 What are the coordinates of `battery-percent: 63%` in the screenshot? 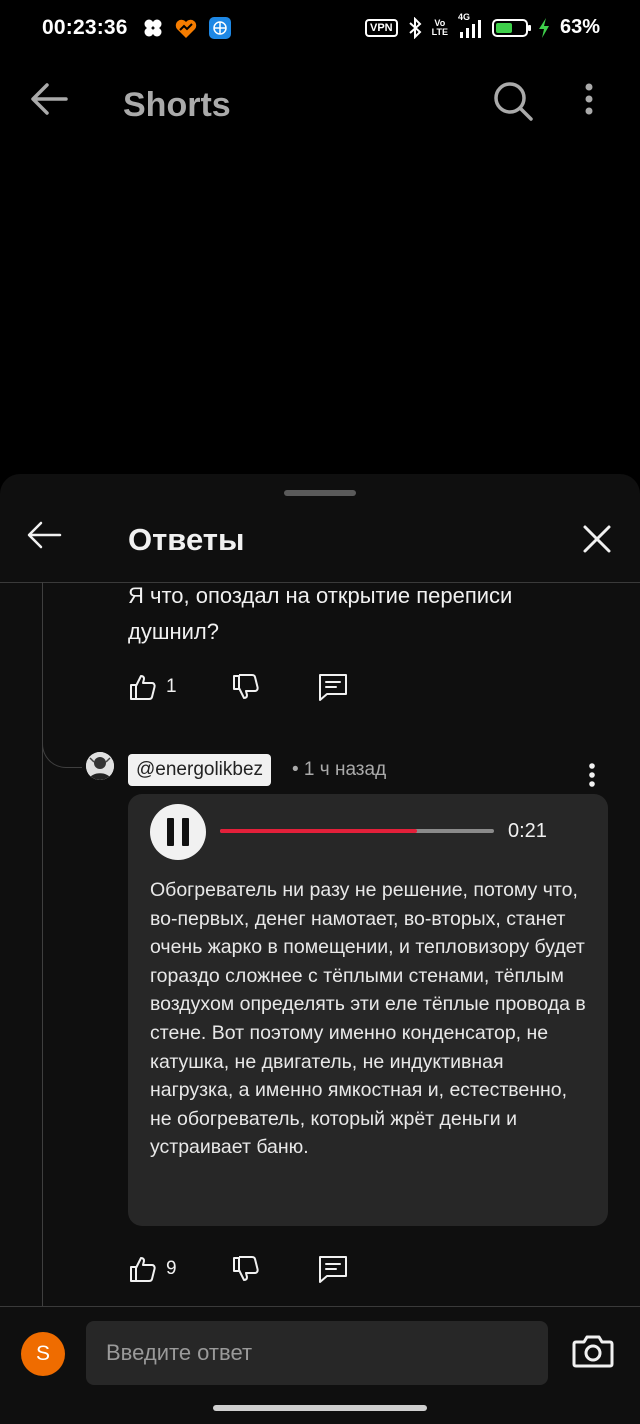 It's located at (579, 27).